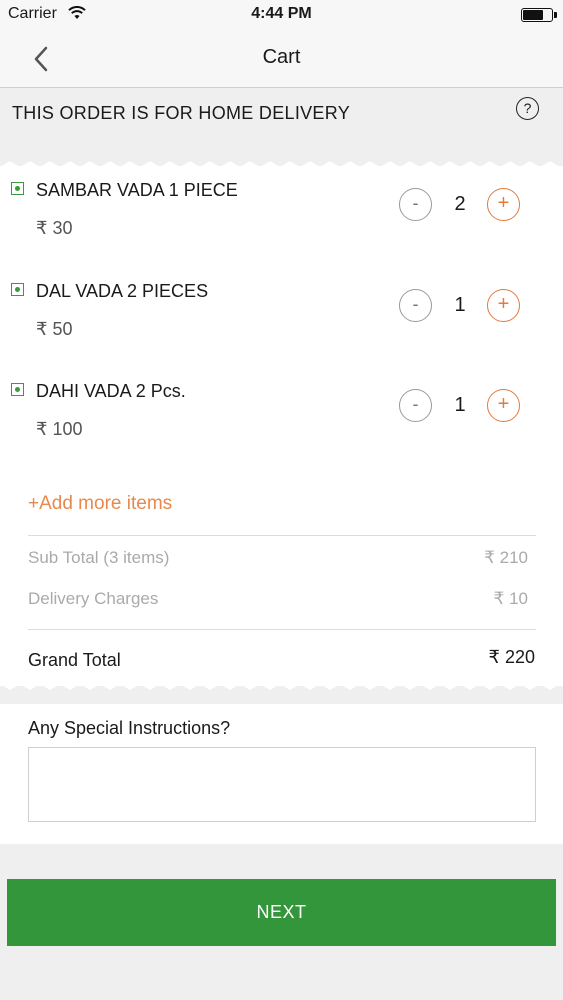  Describe the element at coordinates (111, 391) in the screenshot. I see `item-name: DAHI VADA 2 Pcs.` at that location.